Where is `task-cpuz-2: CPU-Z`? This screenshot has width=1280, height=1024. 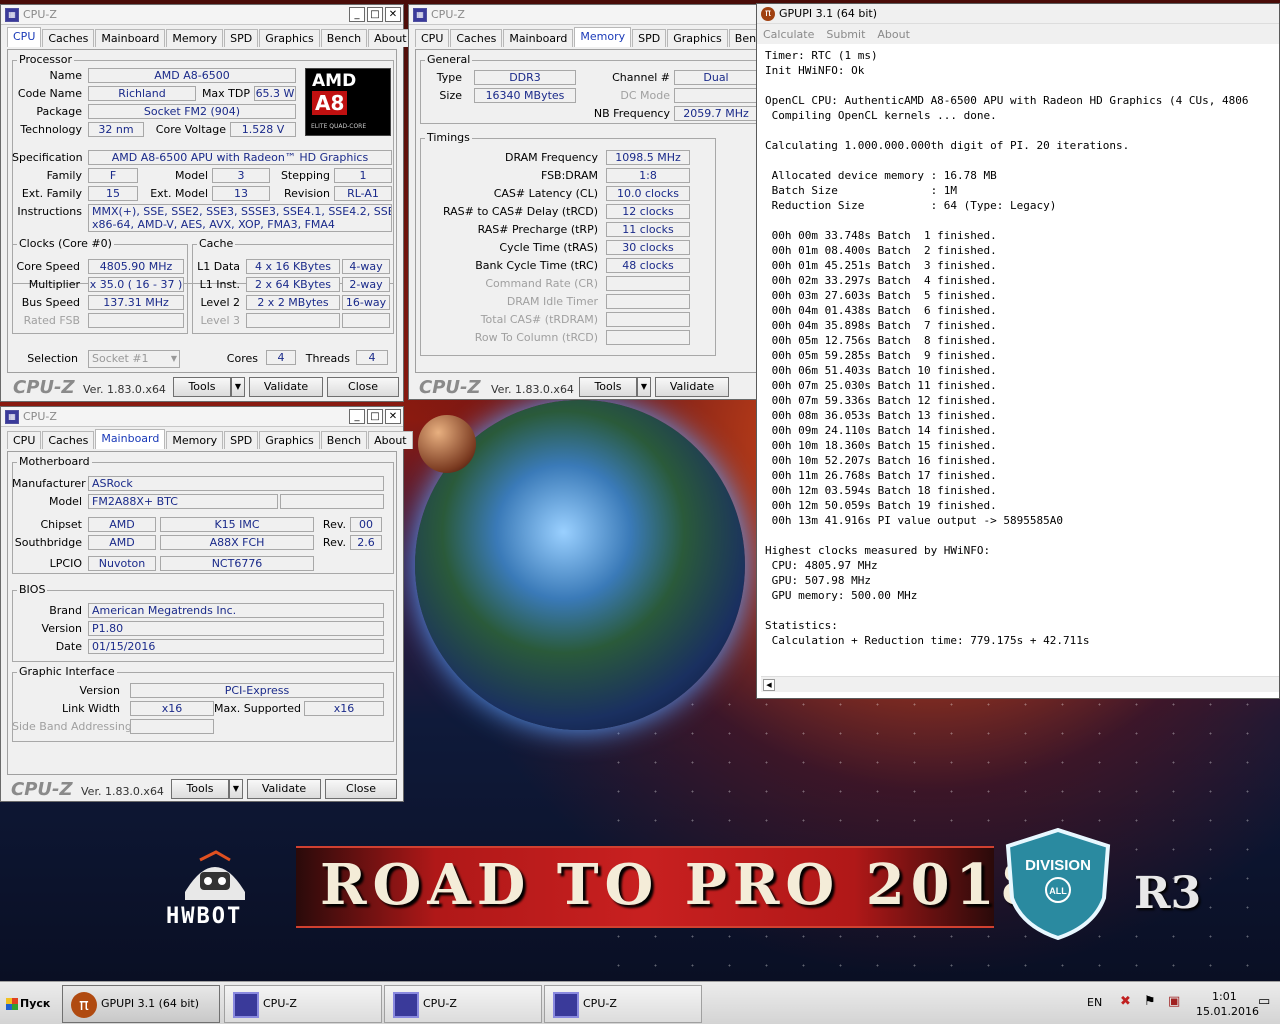
task-cpuz-2: CPU-Z is located at coordinates (463, 1004).